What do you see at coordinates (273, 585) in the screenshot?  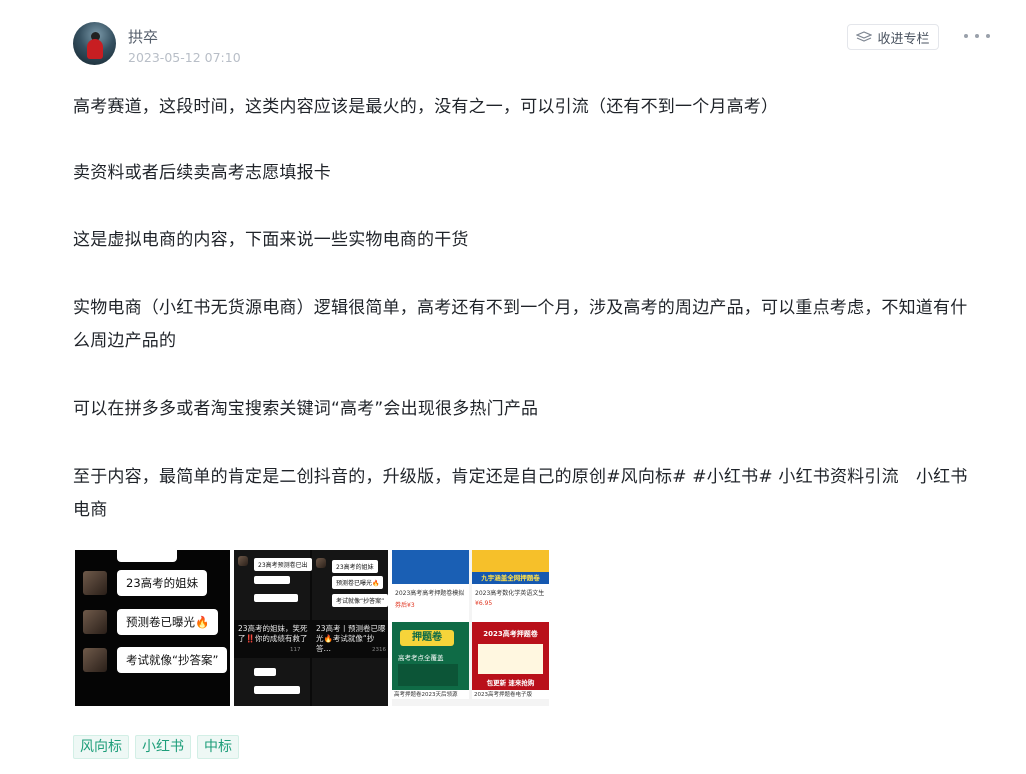 I see `feed-cell: 23高考预测卷已出` at bounding box center [273, 585].